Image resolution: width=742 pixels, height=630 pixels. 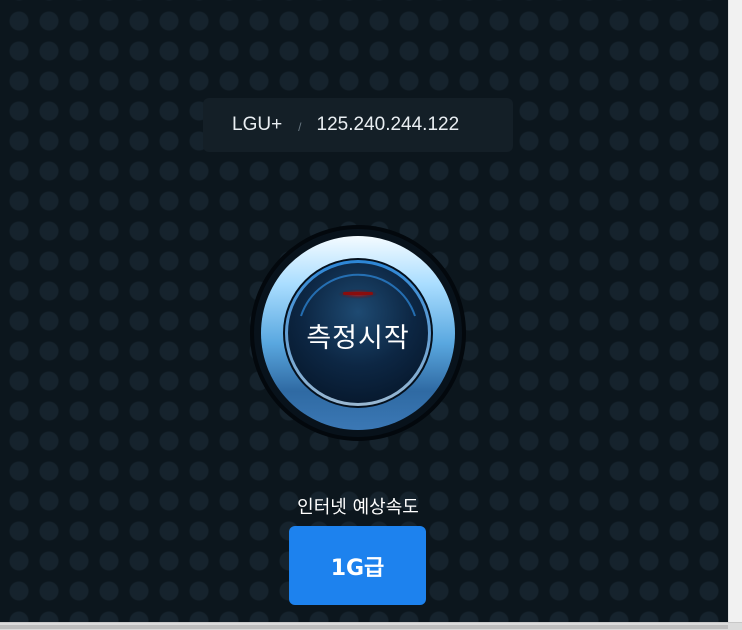 What do you see at coordinates (358, 338) in the screenshot?
I see `start-test-label: 측정시작` at bounding box center [358, 338].